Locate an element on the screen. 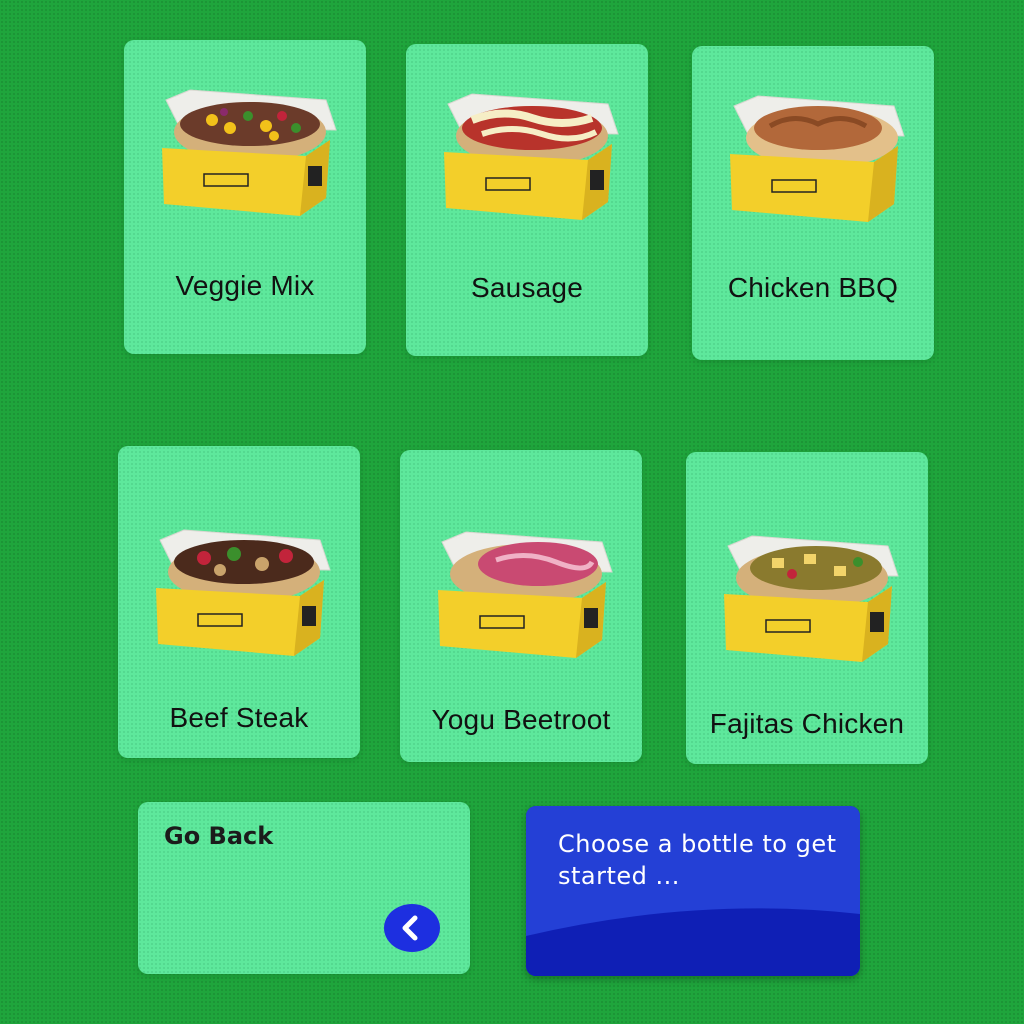 The image size is (1024, 1024). menu-item-veggie-mix: Veggie Mix is located at coordinates (245, 197).